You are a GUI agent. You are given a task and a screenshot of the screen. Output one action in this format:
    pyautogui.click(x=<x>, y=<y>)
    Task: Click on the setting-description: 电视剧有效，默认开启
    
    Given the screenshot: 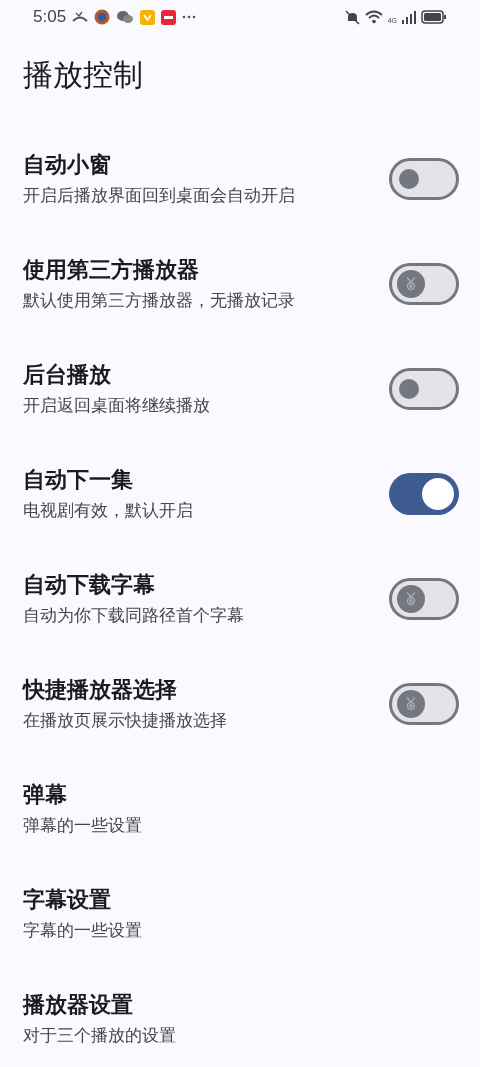 What is the action you would take?
    pyautogui.click(x=108, y=510)
    